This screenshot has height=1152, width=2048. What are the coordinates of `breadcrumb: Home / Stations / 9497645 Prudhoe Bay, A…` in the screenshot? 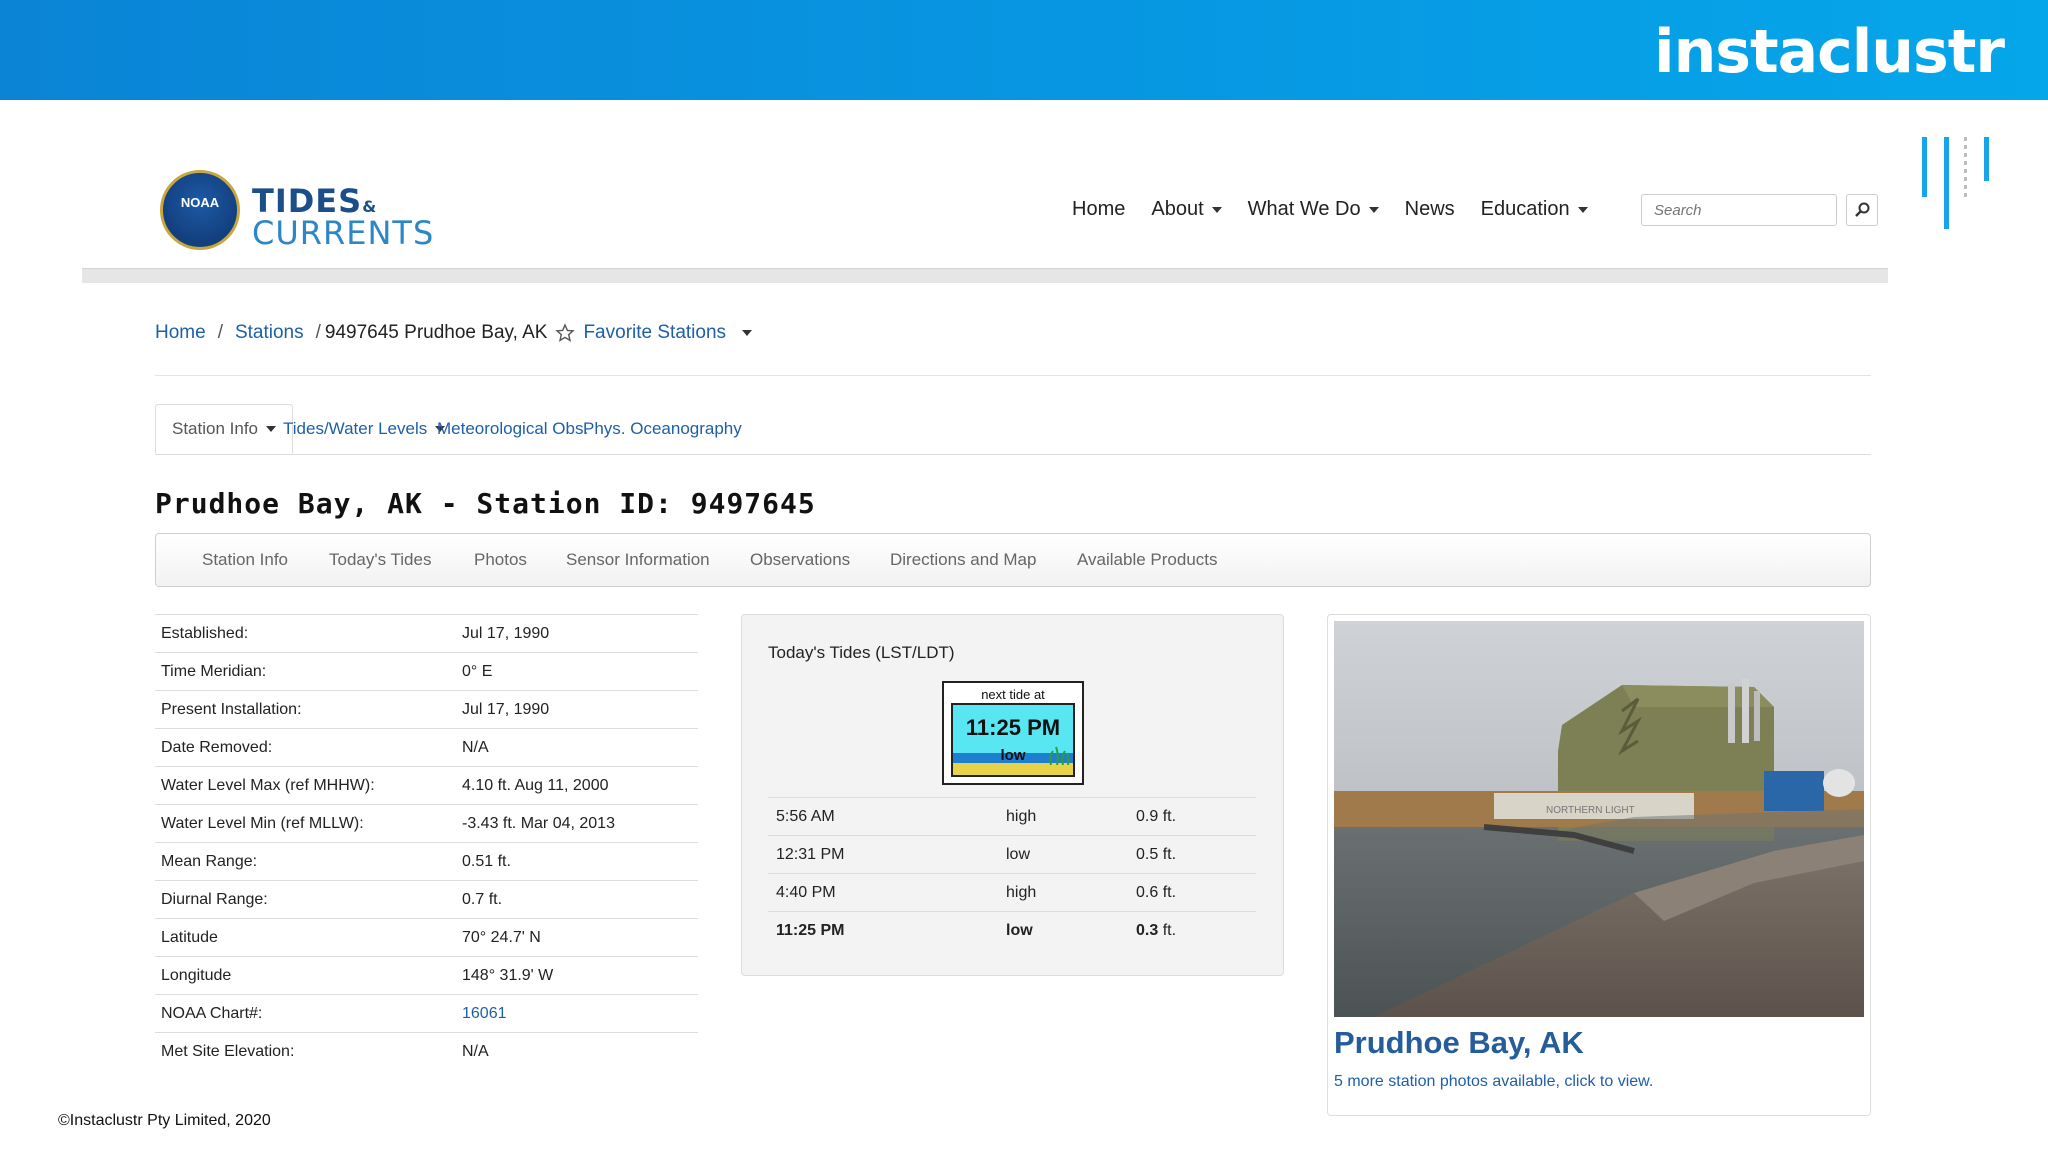 It's located at (454, 333).